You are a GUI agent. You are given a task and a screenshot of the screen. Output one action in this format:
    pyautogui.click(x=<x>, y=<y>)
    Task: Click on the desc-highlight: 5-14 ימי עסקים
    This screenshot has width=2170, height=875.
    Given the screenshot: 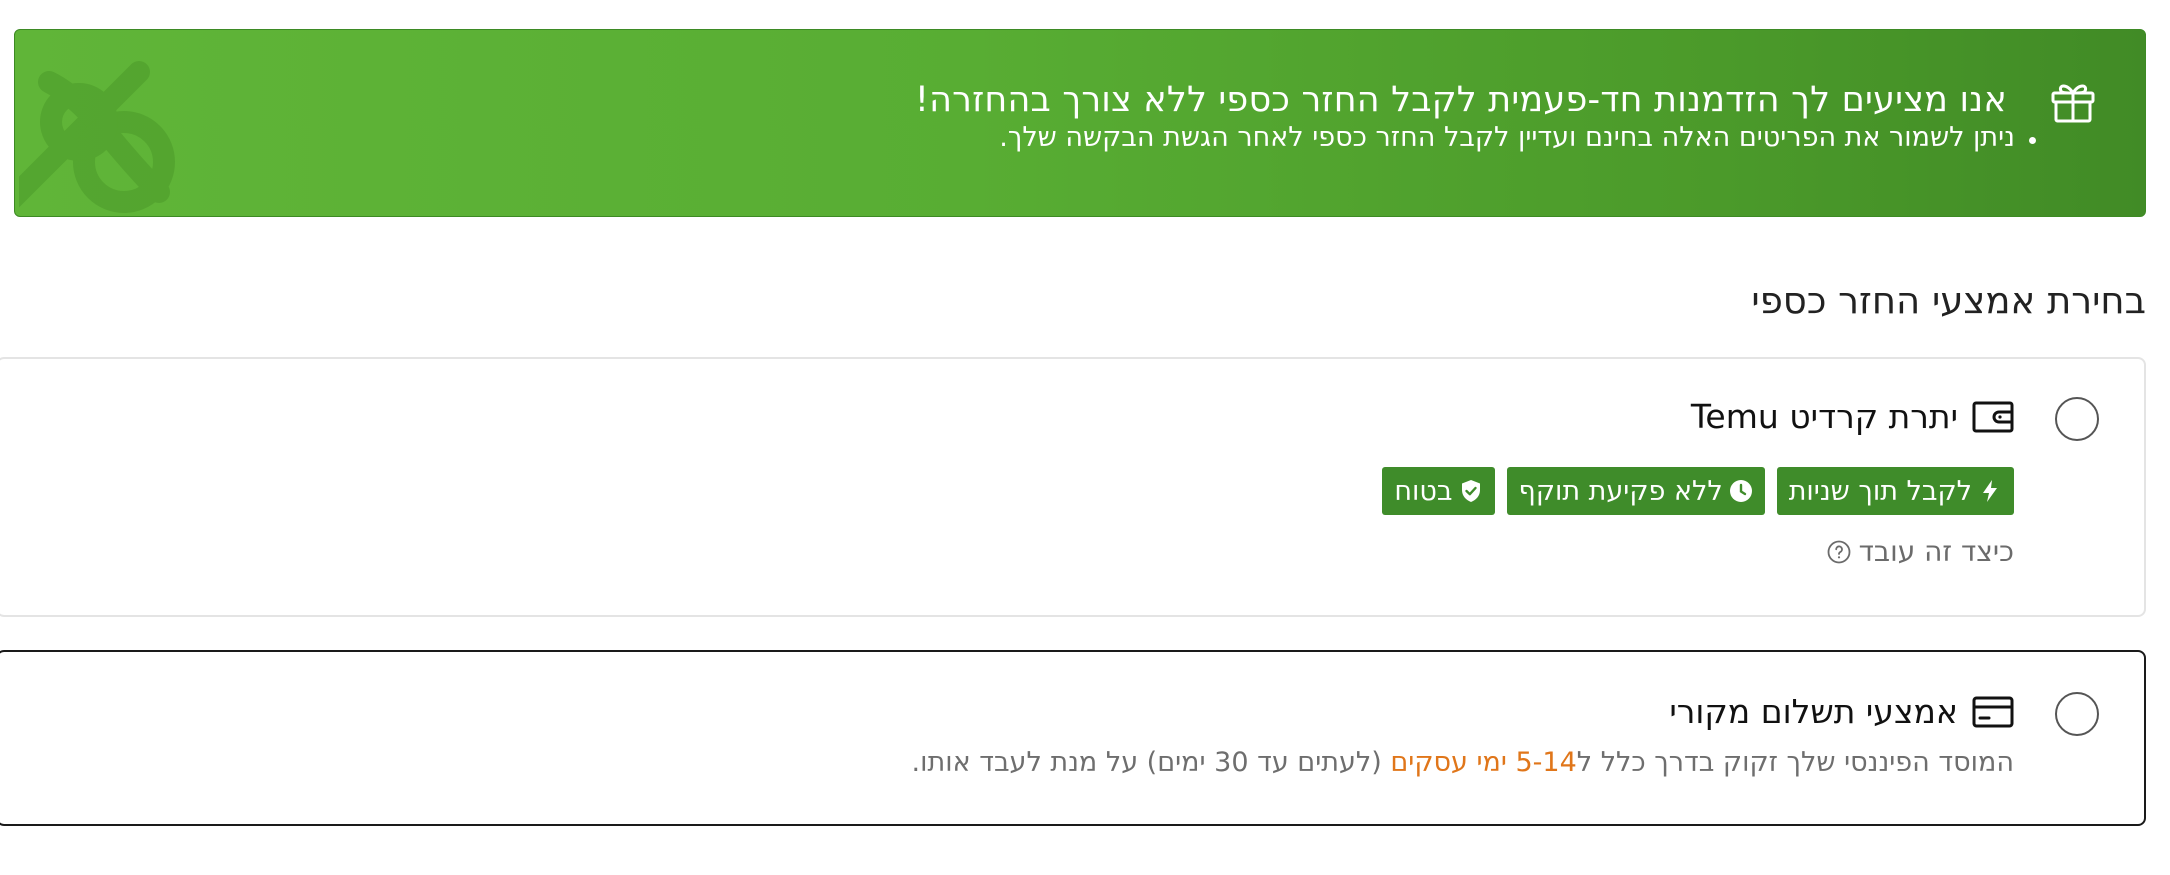 What is the action you would take?
    pyautogui.click(x=1483, y=762)
    